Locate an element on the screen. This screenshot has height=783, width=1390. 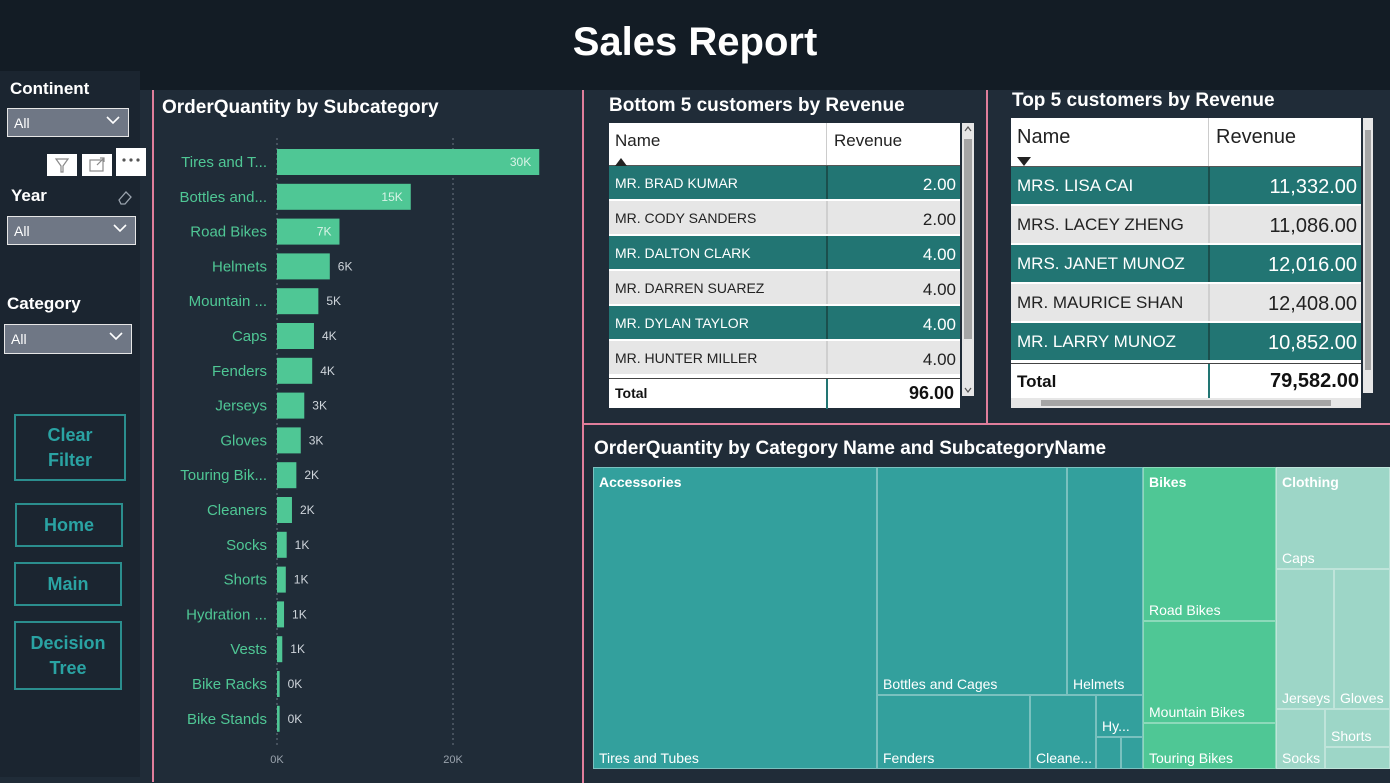
continent-dropdown-value: All is located at coordinates (22, 123).